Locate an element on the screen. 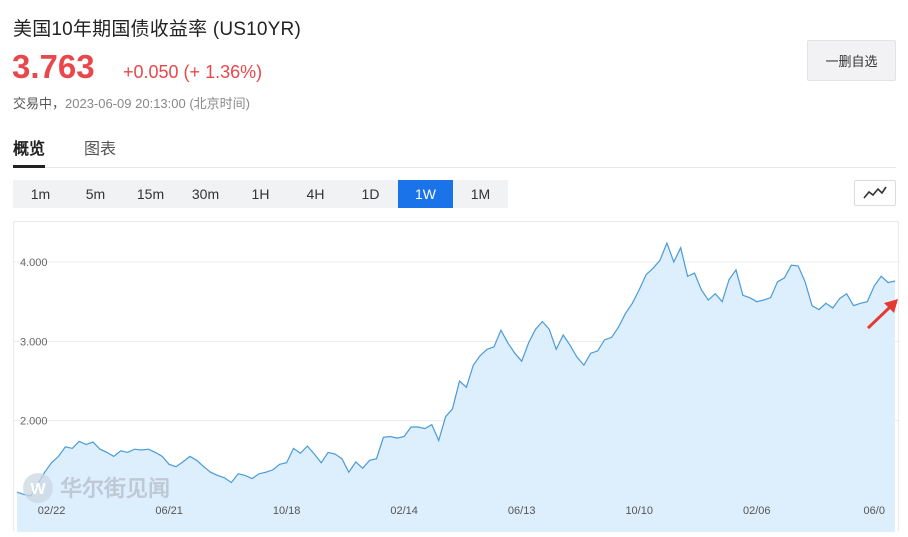  period-1h: 1H is located at coordinates (260, 194).